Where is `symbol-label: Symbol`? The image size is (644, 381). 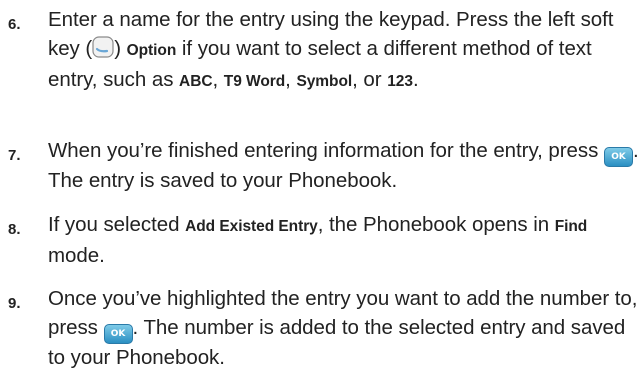 symbol-label: Symbol is located at coordinates (324, 81).